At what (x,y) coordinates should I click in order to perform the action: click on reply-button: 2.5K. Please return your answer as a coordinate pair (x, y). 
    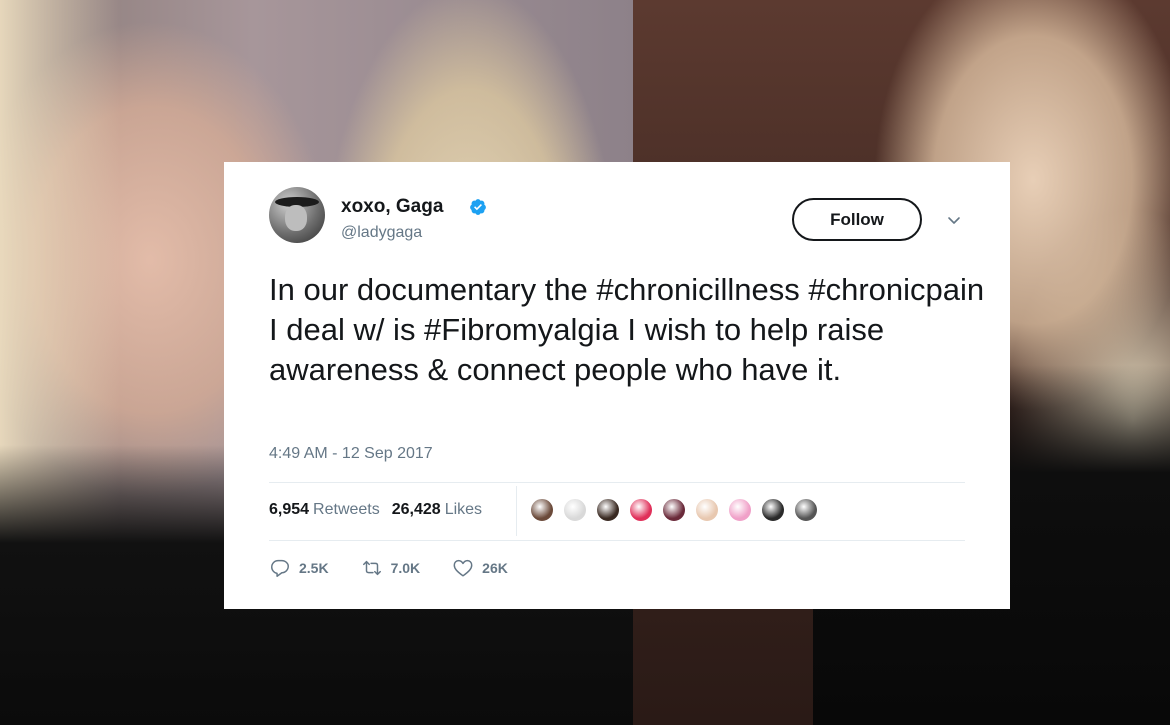
    Looking at the image, I should click on (299, 568).